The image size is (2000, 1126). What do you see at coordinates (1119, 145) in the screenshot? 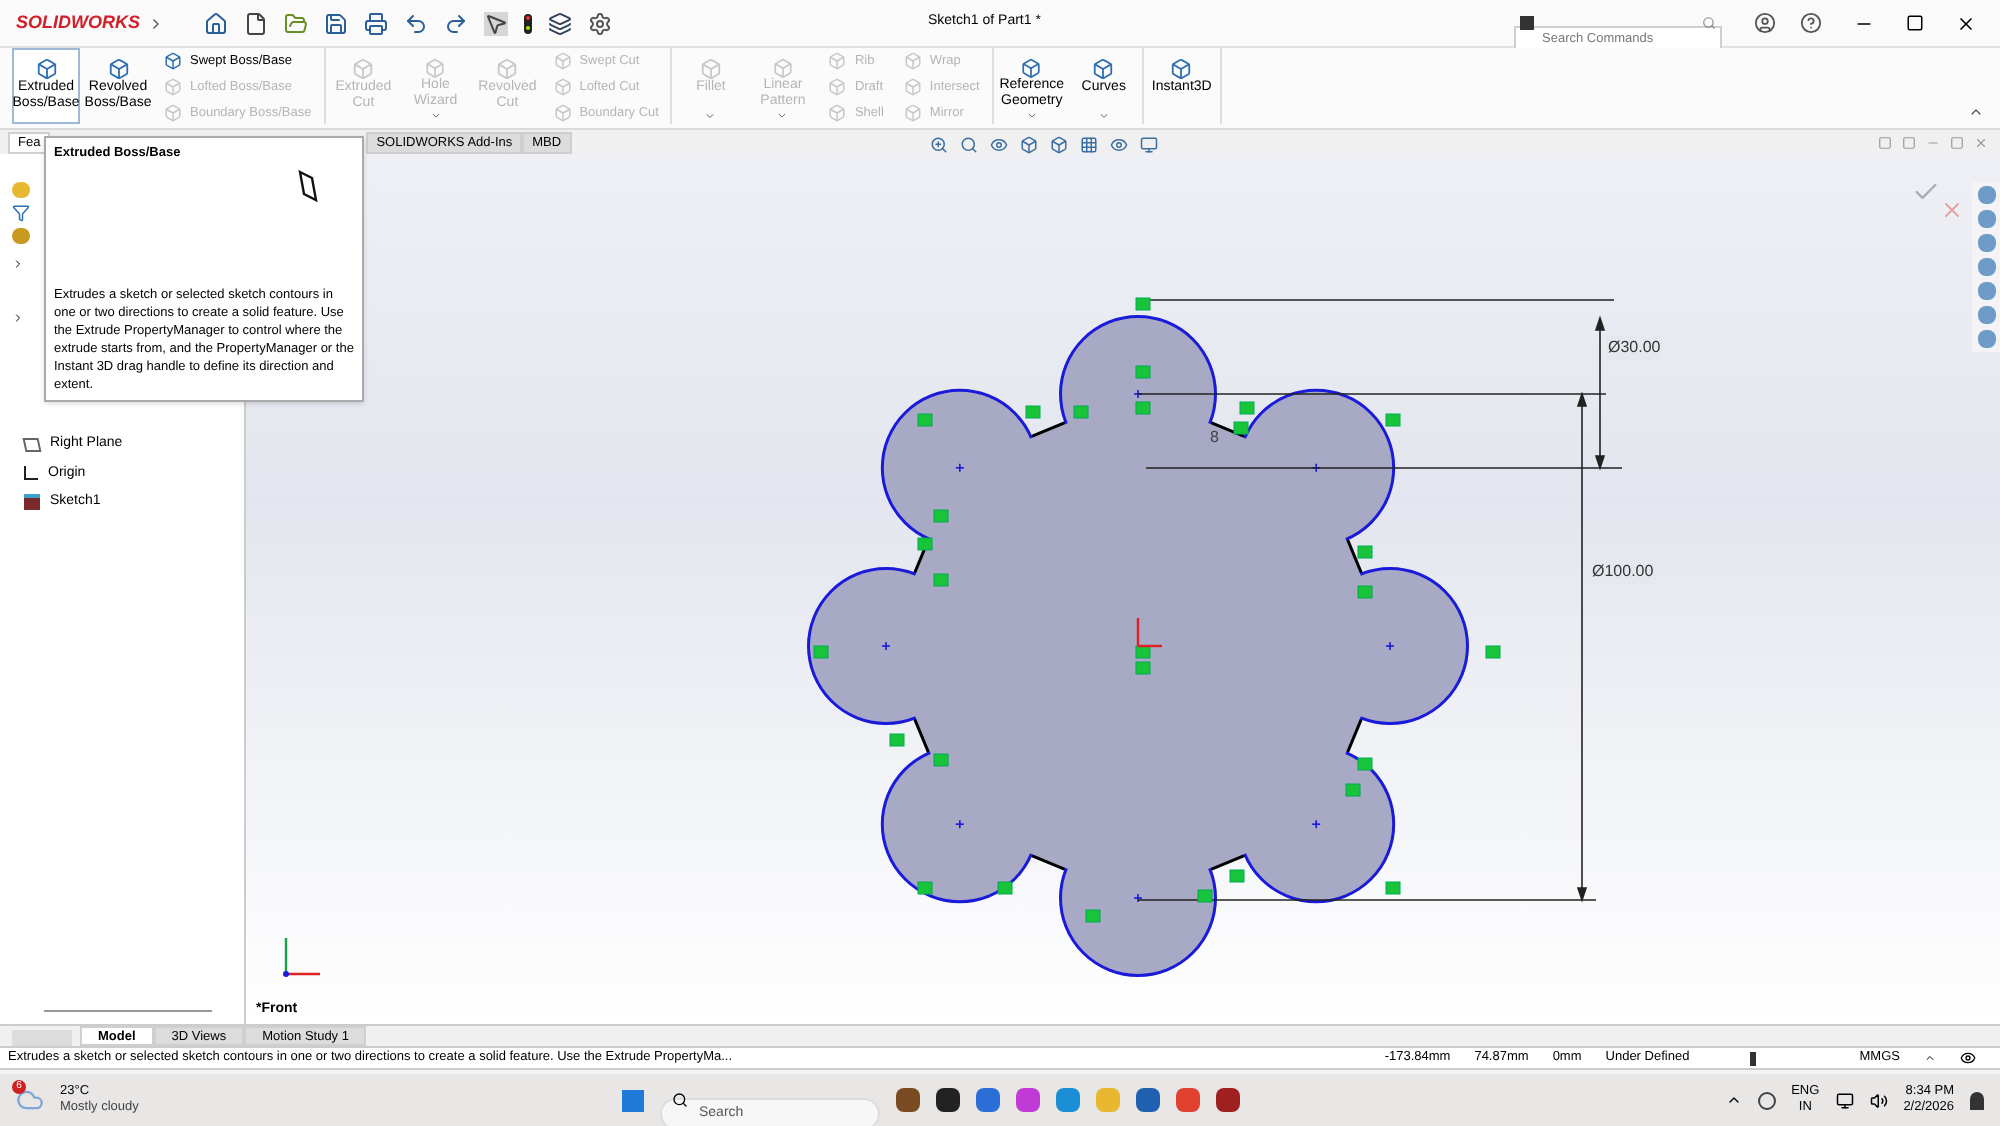
I see `visibility-icon` at bounding box center [1119, 145].